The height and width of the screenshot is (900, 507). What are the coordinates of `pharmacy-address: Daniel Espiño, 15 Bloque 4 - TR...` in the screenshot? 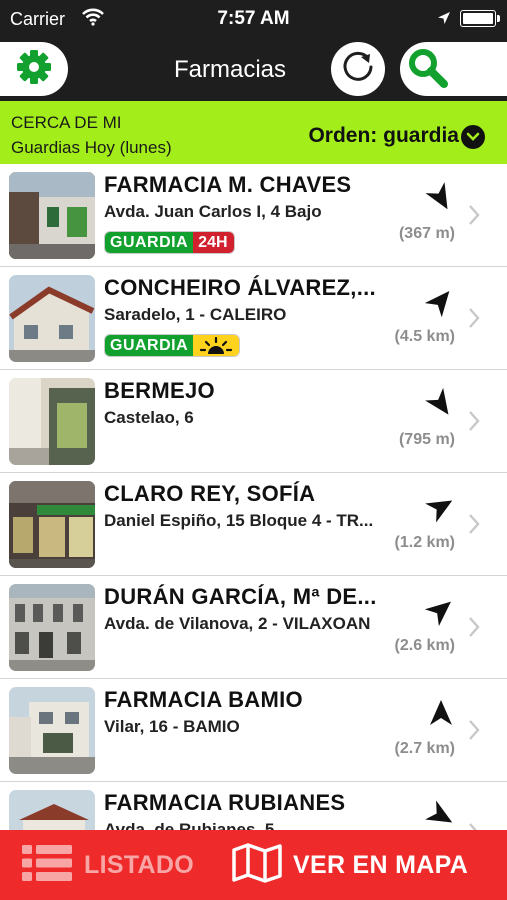 It's located at (239, 520).